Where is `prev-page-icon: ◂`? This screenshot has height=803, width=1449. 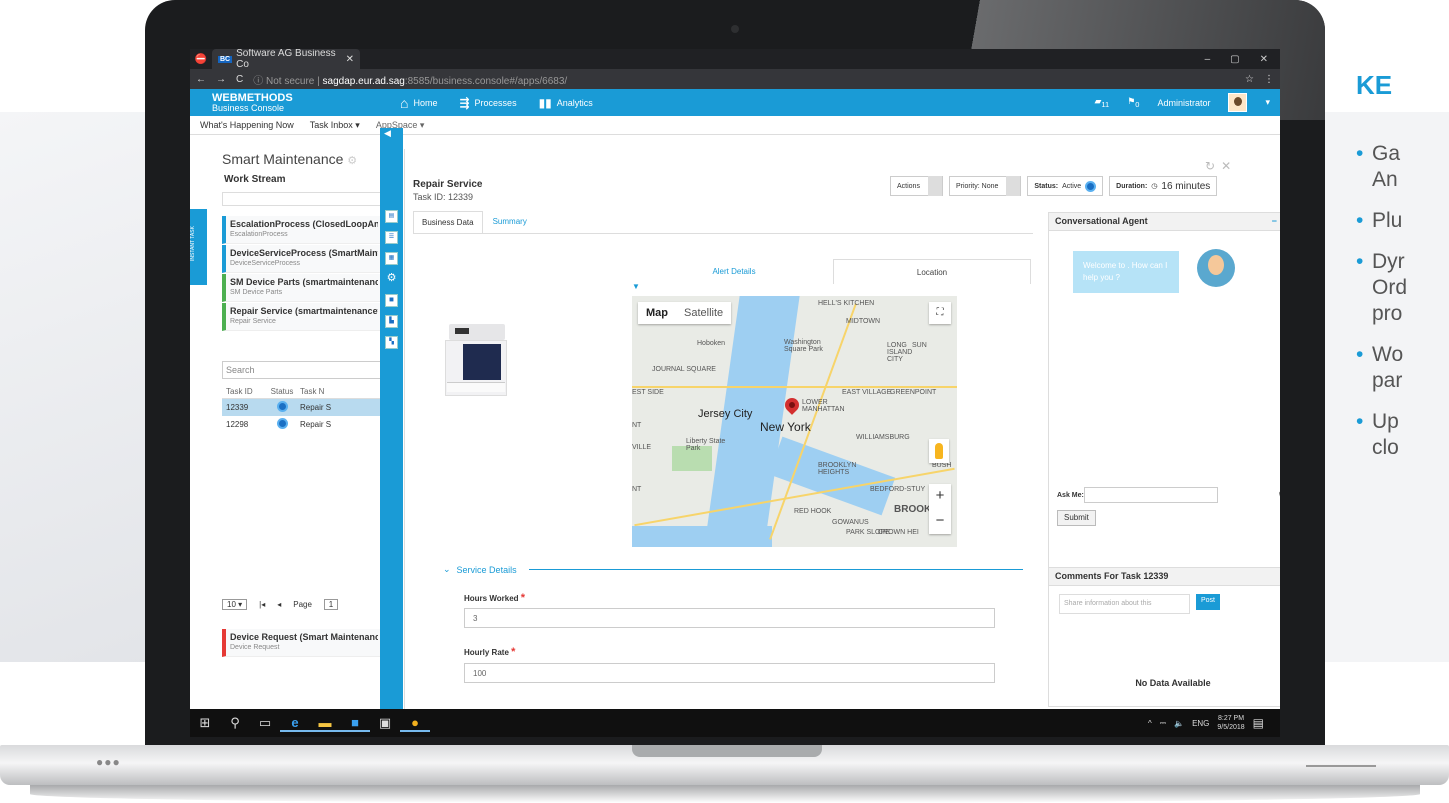
prev-page-icon: ◂ is located at coordinates (279, 604).